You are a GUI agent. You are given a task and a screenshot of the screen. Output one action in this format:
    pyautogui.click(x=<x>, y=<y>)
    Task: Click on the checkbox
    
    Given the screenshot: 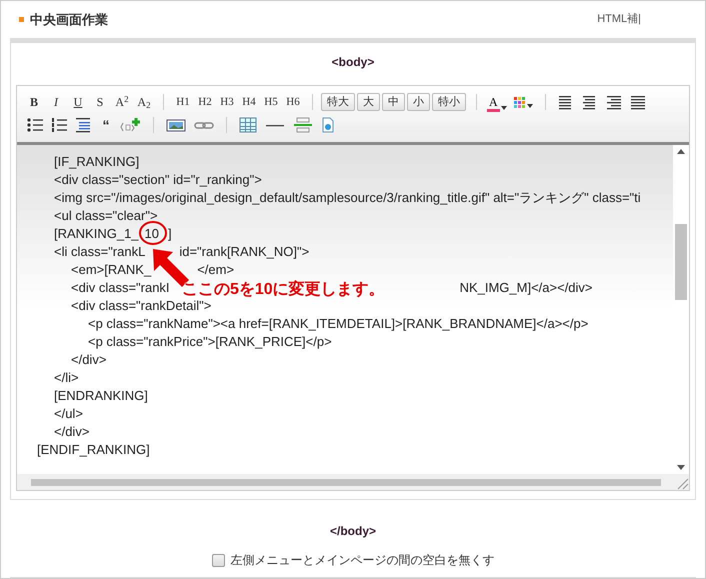 What is the action you would take?
    pyautogui.click(x=218, y=560)
    